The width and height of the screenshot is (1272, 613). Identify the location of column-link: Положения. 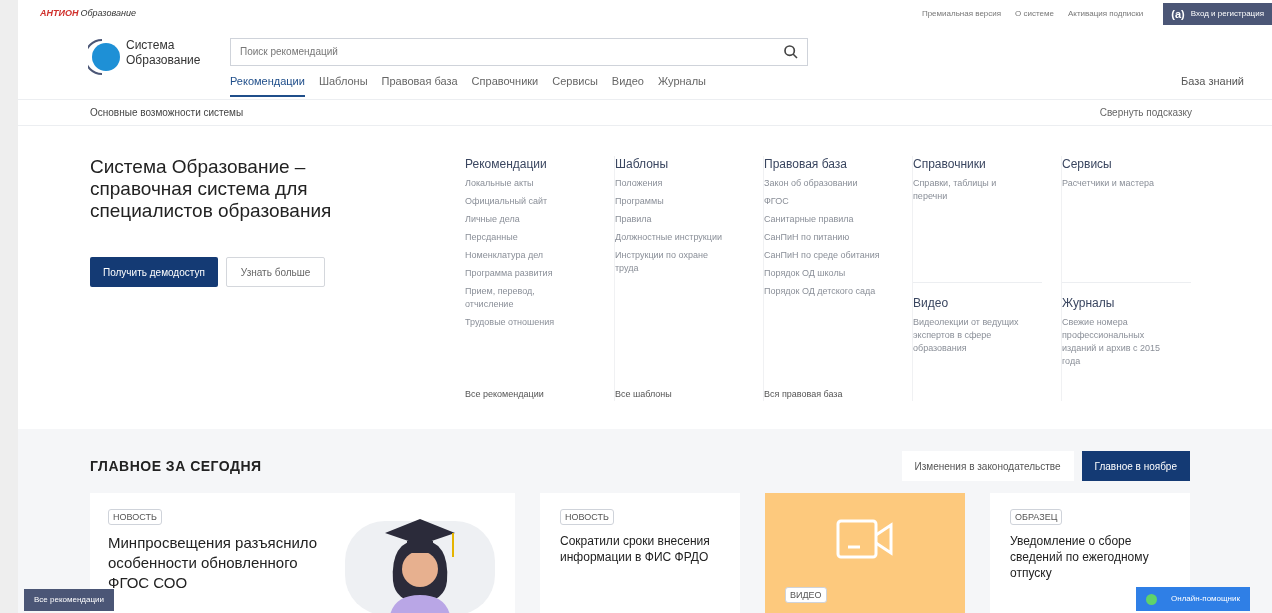
(674, 184).